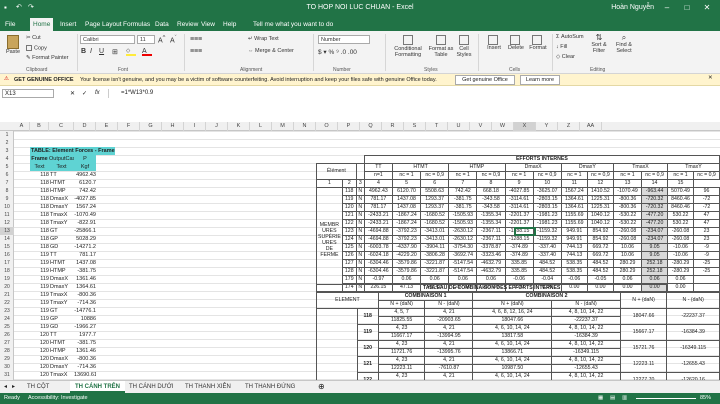 The width and height of the screenshot is (720, 404). Describe the element at coordinates (415, 126) in the screenshot. I see `column-header: S` at that location.